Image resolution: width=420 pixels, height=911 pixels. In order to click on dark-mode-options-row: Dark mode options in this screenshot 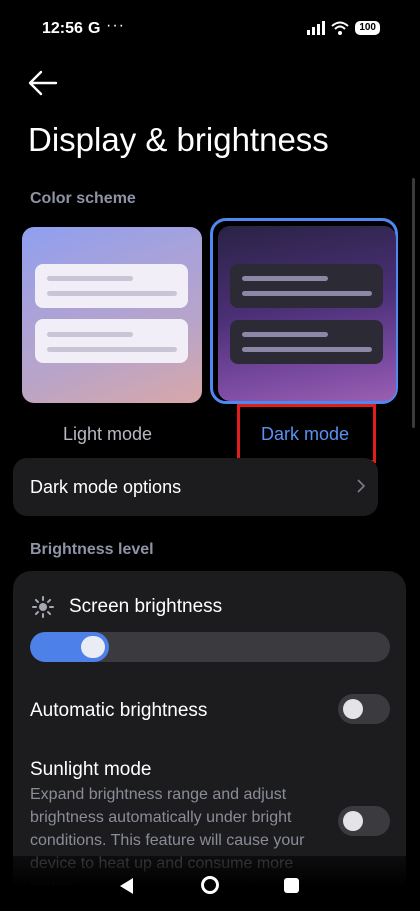, I will do `click(195, 487)`.